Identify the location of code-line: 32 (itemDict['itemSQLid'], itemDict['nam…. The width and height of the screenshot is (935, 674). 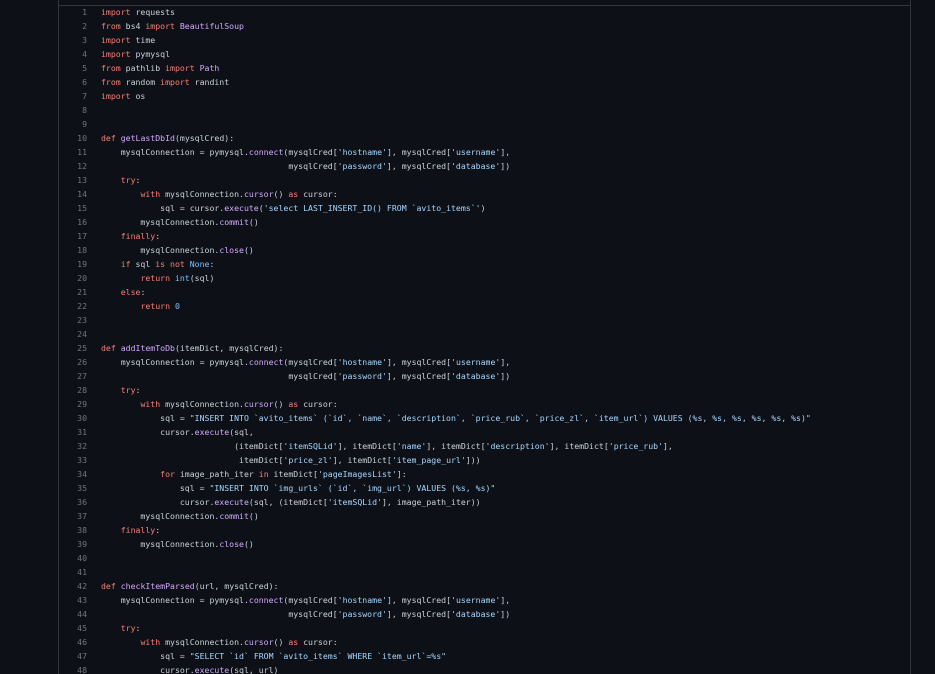
(484, 446).